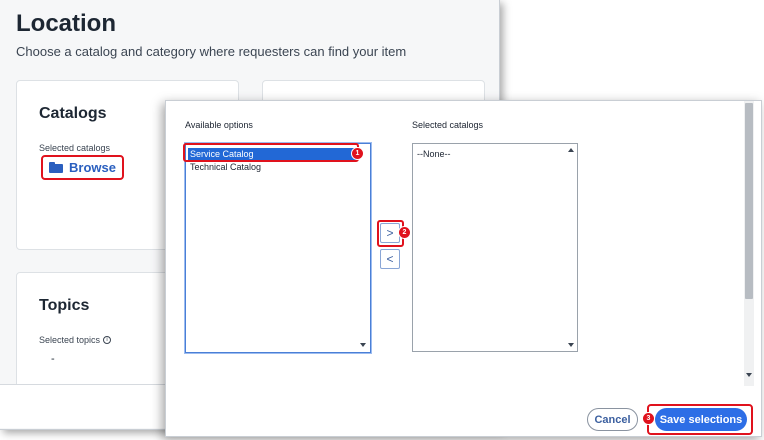 The height and width of the screenshot is (440, 764). Describe the element at coordinates (363, 345) in the screenshot. I see `available-scroll-down-icon` at that location.